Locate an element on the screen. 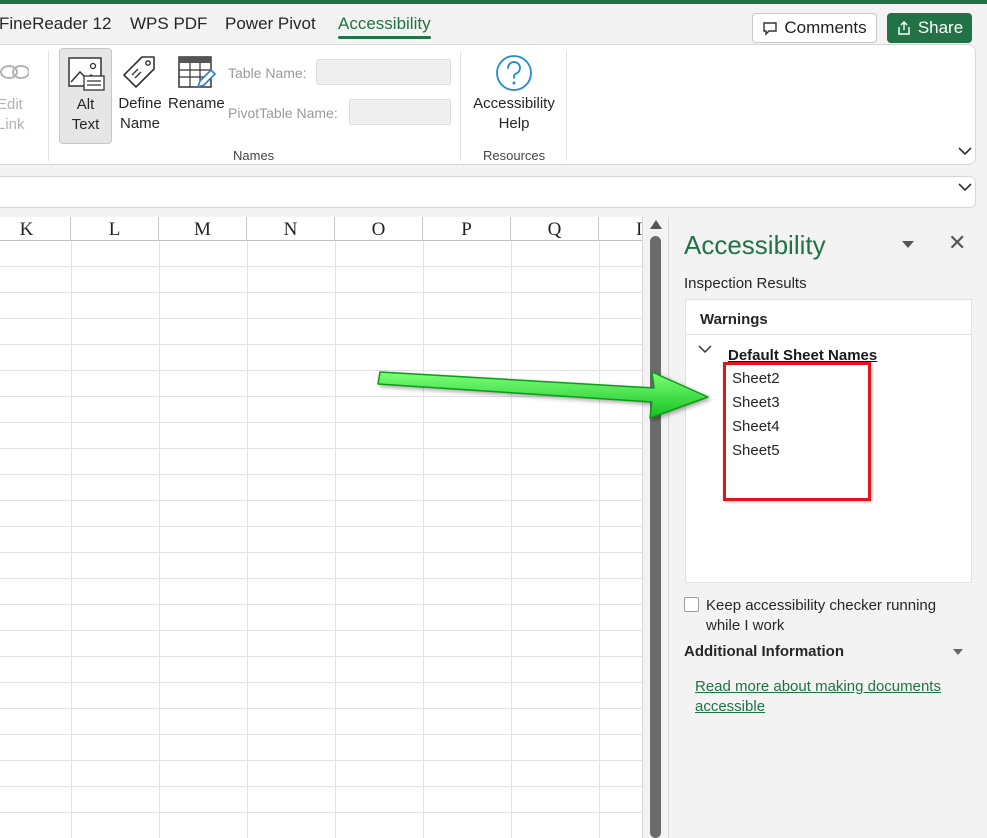  expand-formula-bar-chevron-icon is located at coordinates (965, 187).